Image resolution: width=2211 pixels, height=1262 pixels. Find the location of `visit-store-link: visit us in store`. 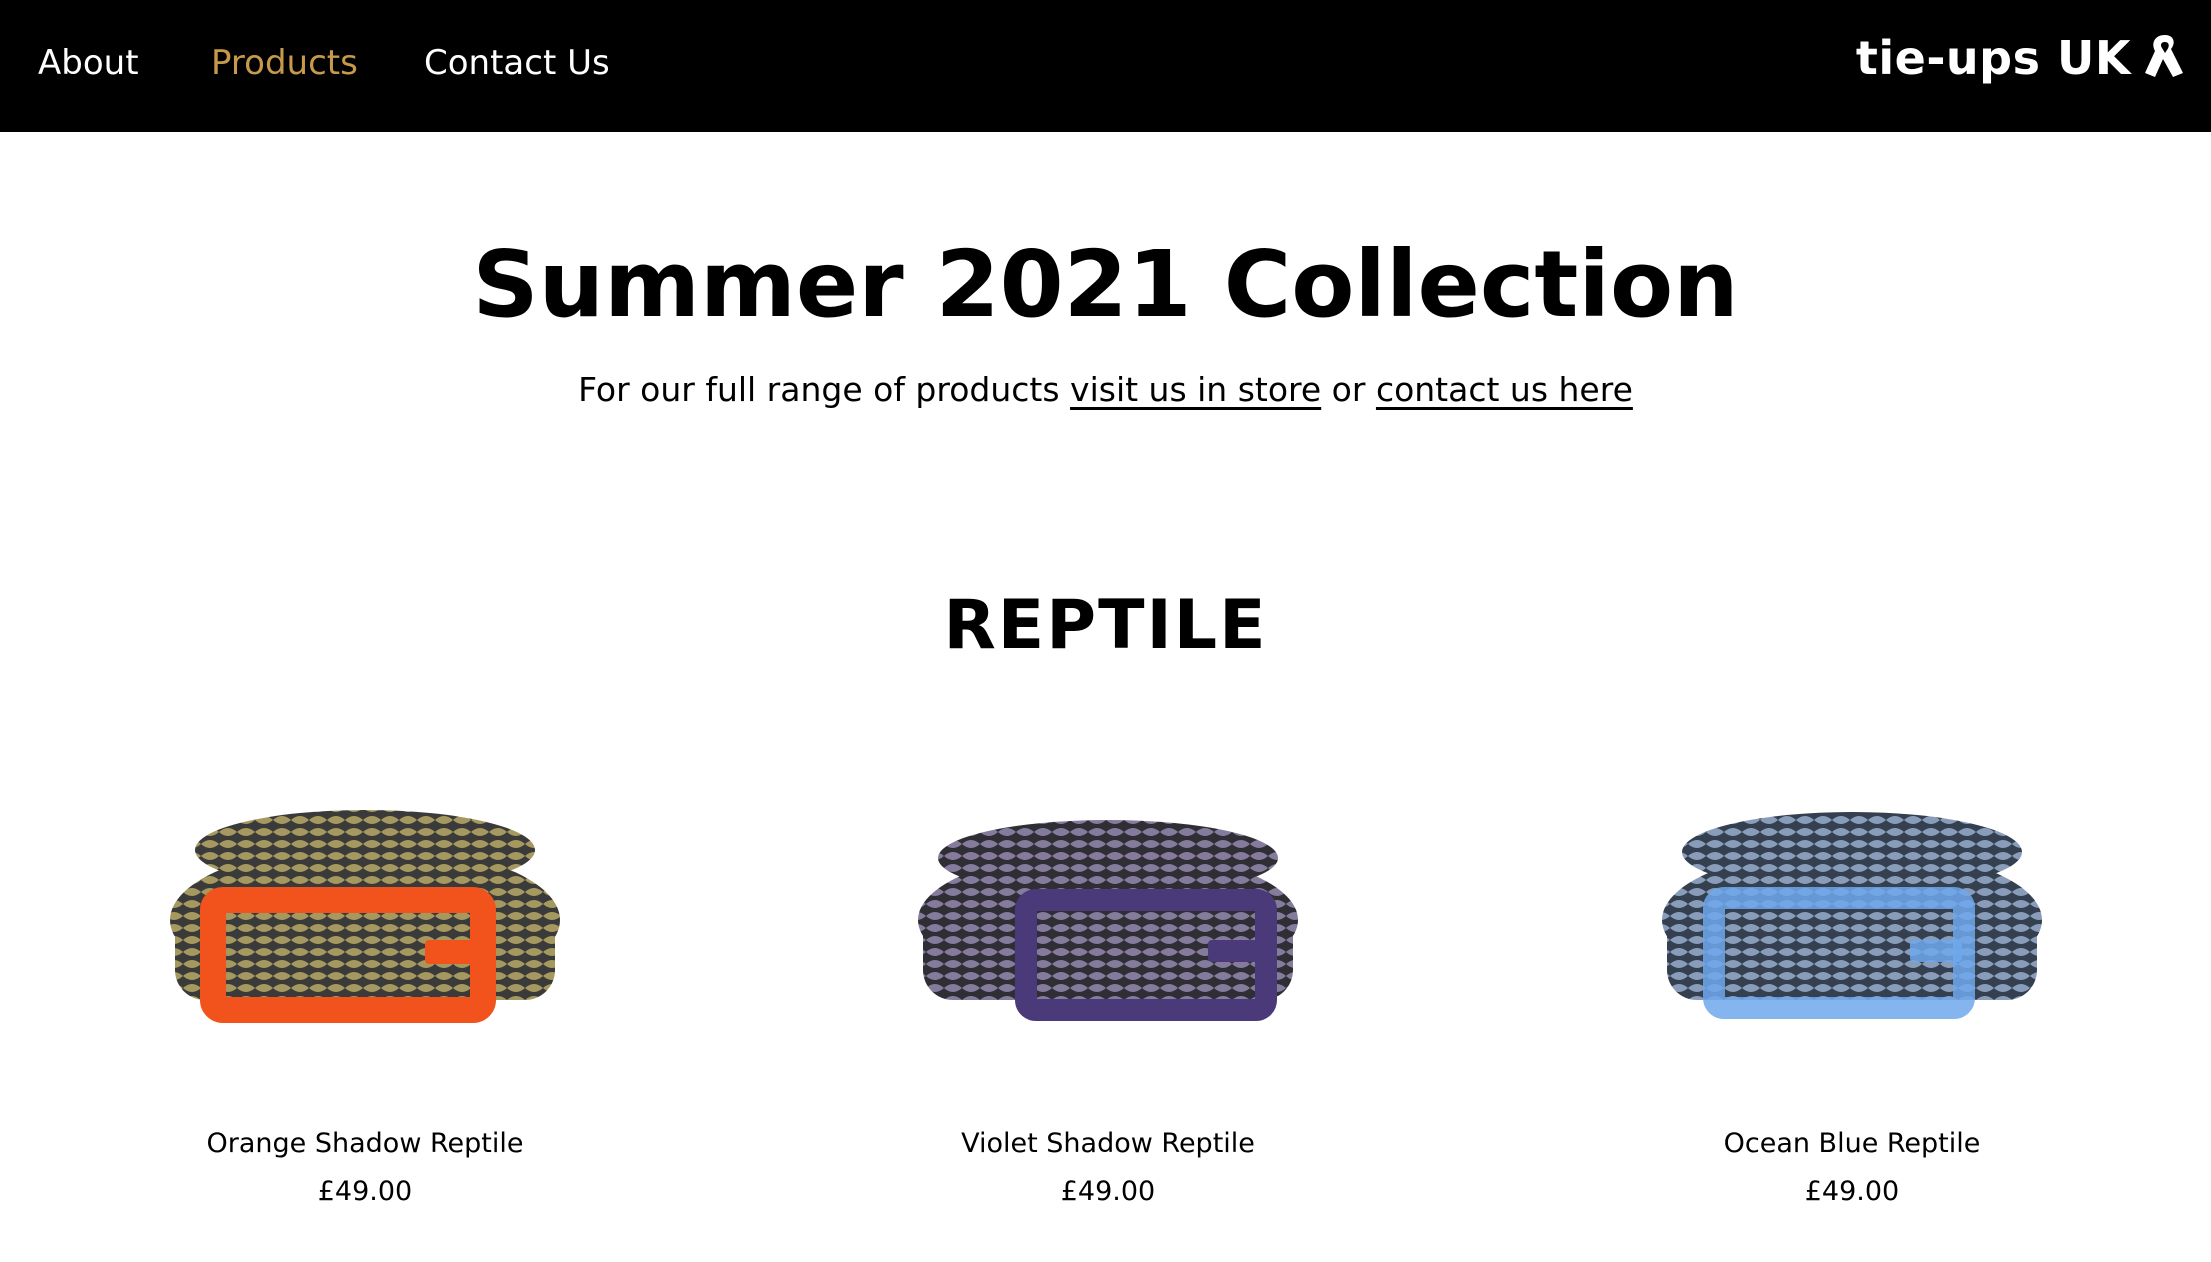

visit-store-link: visit us in store is located at coordinates (1195, 389).